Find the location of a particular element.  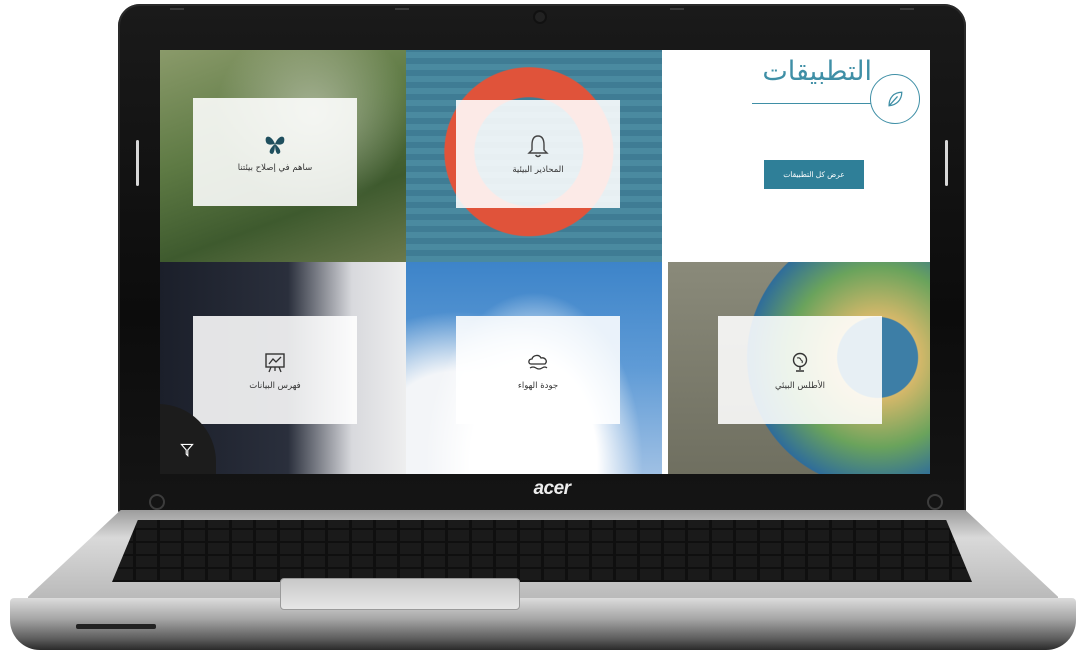

tile-contribute: ساهم في إصلاح بيئتنا is located at coordinates (288, 156).